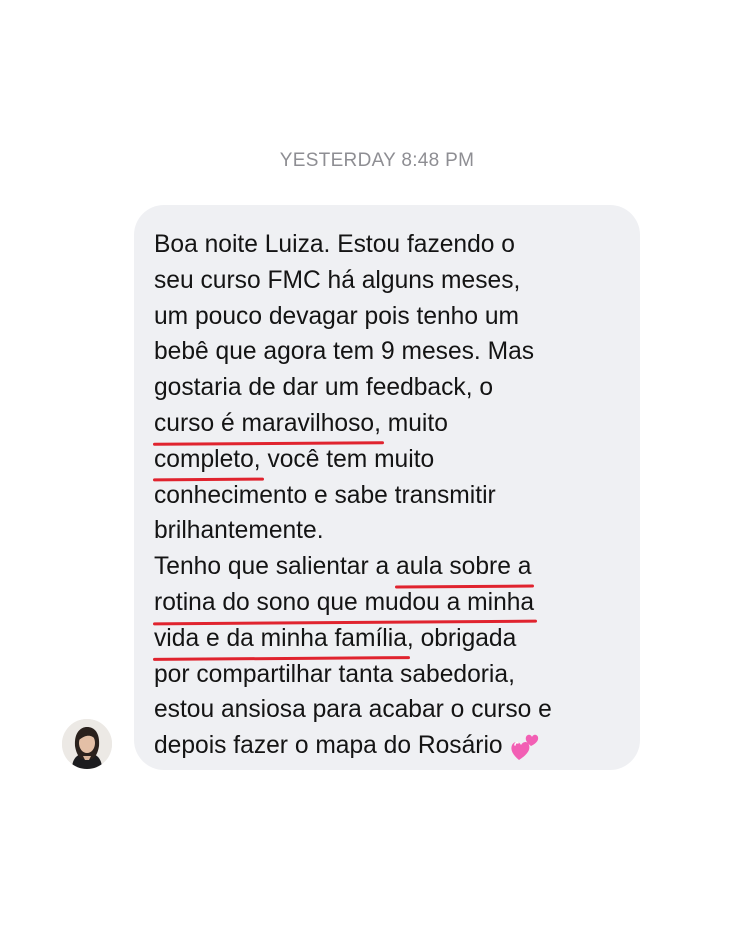 This screenshot has height=952, width=754. I want to click on message-line: depois fazer o mapa do Rosário, so click(387, 746).